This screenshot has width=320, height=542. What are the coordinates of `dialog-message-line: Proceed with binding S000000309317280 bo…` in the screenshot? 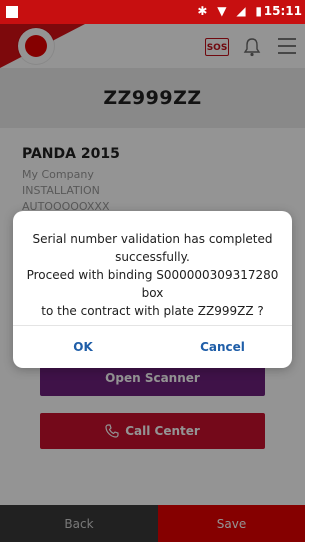 It's located at (152, 284).